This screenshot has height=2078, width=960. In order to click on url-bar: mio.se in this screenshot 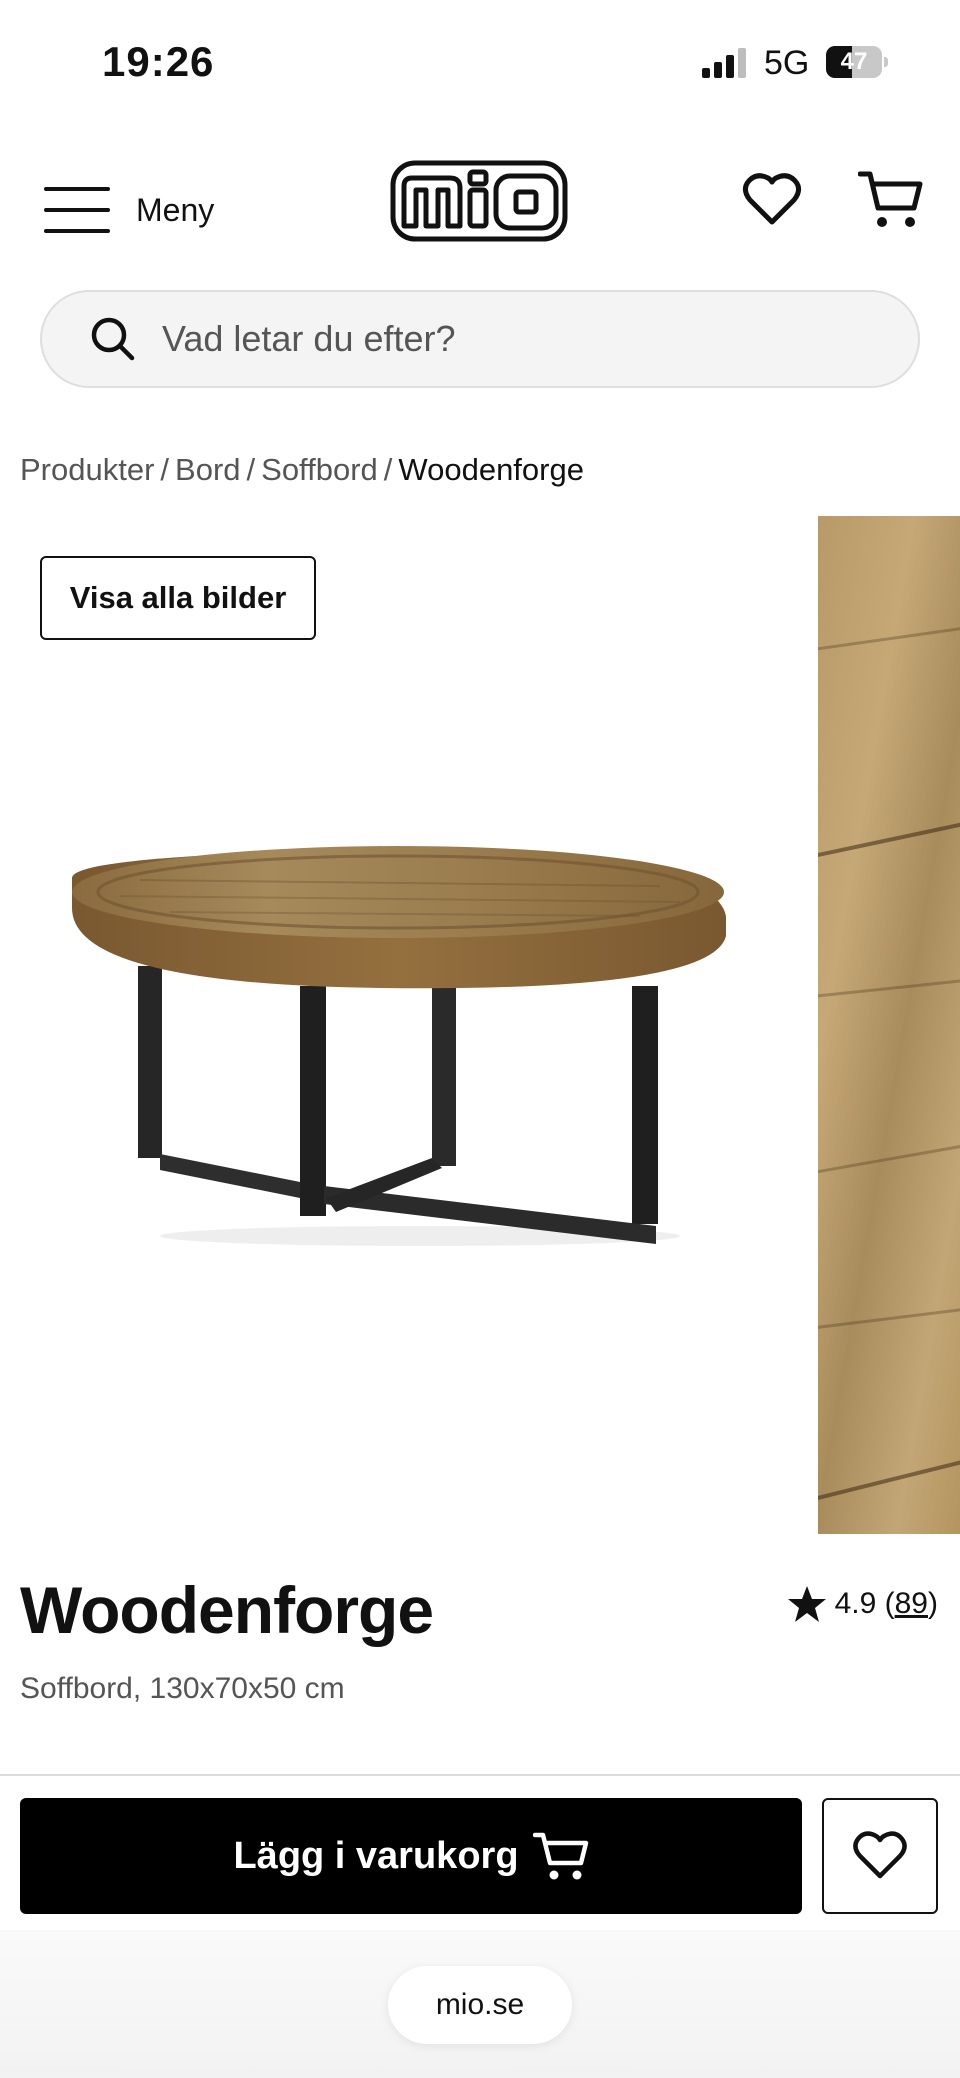, I will do `click(480, 2005)`.